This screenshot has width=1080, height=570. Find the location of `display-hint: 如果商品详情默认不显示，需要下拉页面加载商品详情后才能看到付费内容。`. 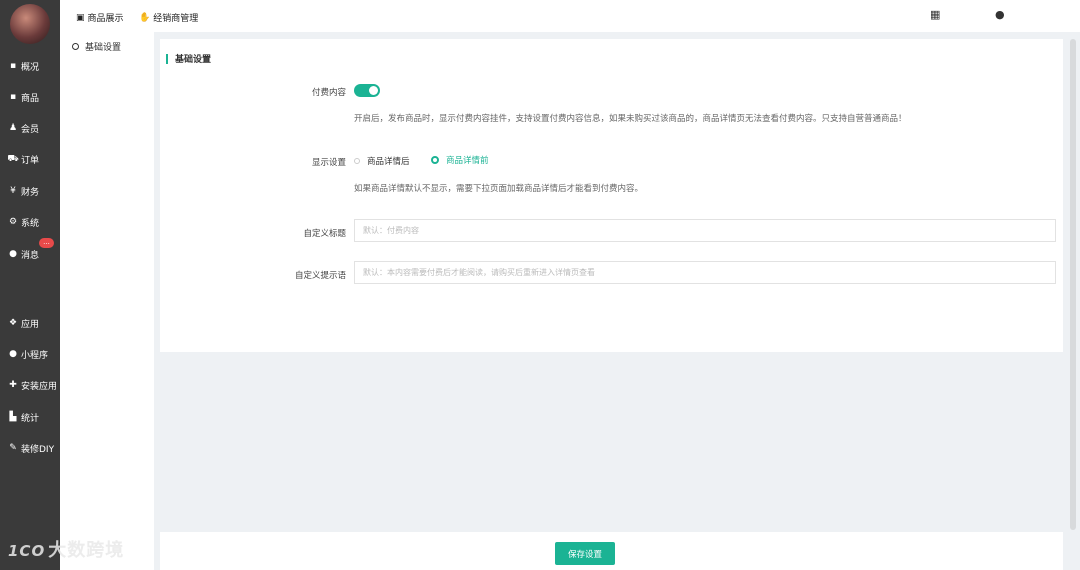

display-hint: 如果商品详情默认不显示，需要下拉页面加载商品详情后才能看到付费内容。 is located at coordinates (499, 189).